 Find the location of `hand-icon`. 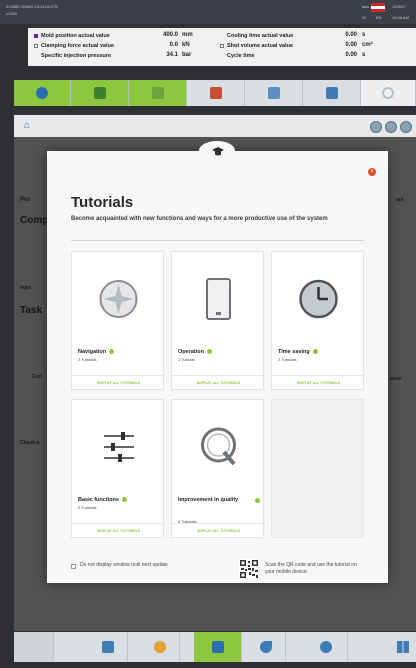

hand-icon is located at coordinates (217, 647).